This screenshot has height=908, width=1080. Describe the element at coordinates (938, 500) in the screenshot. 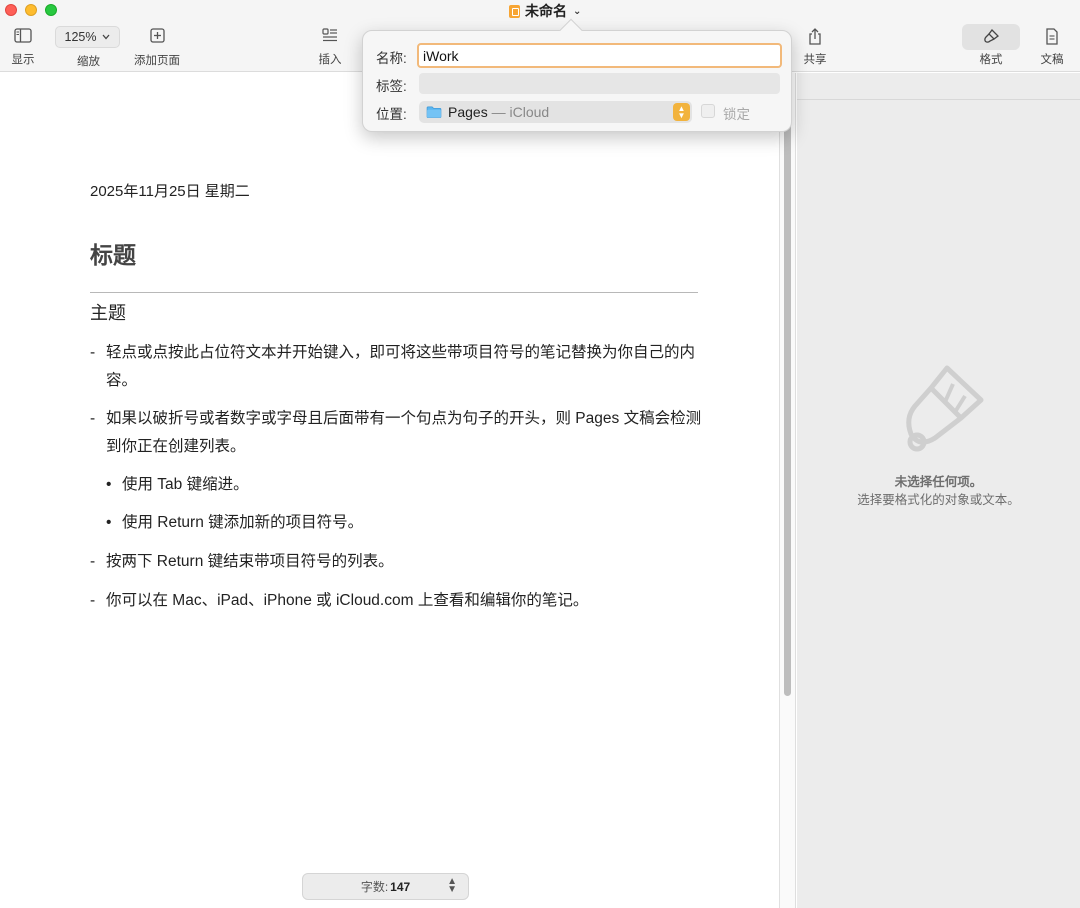

I see `inspector-empty-subtitle: 选择要格式化的对象或文本。` at that location.